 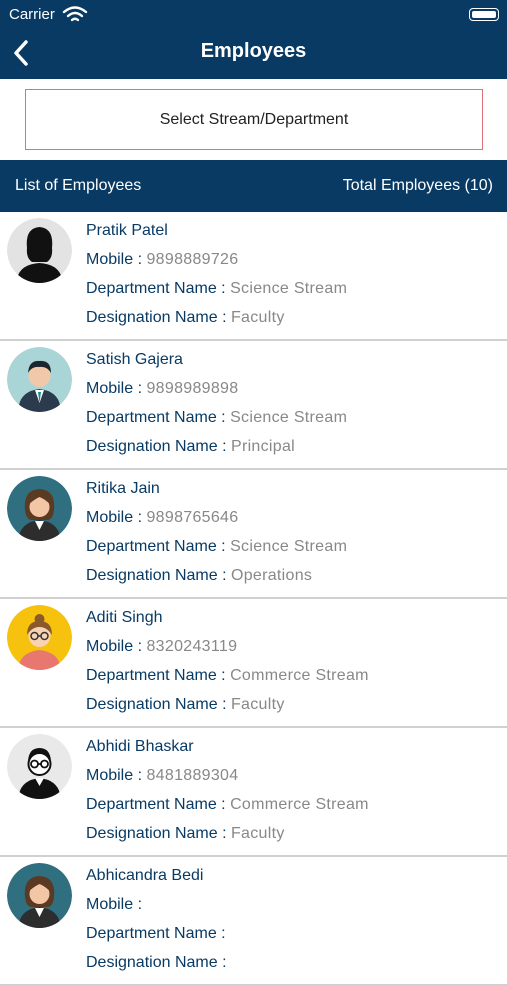 I want to click on nav-row: Employees, so click(x=253, y=54).